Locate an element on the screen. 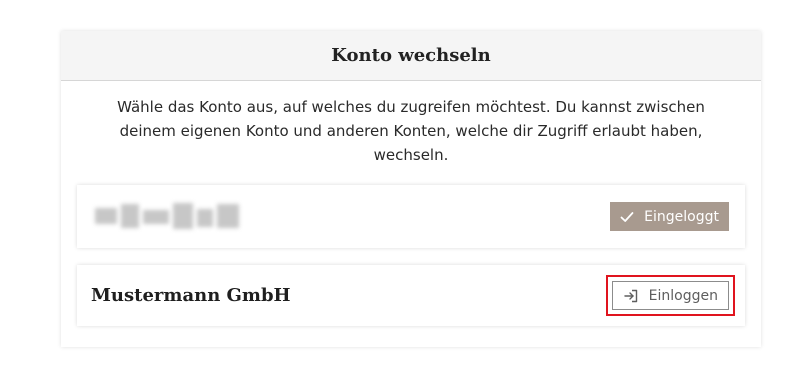 The height and width of the screenshot is (381, 791). login-button-label: Einloggen is located at coordinates (683, 295).